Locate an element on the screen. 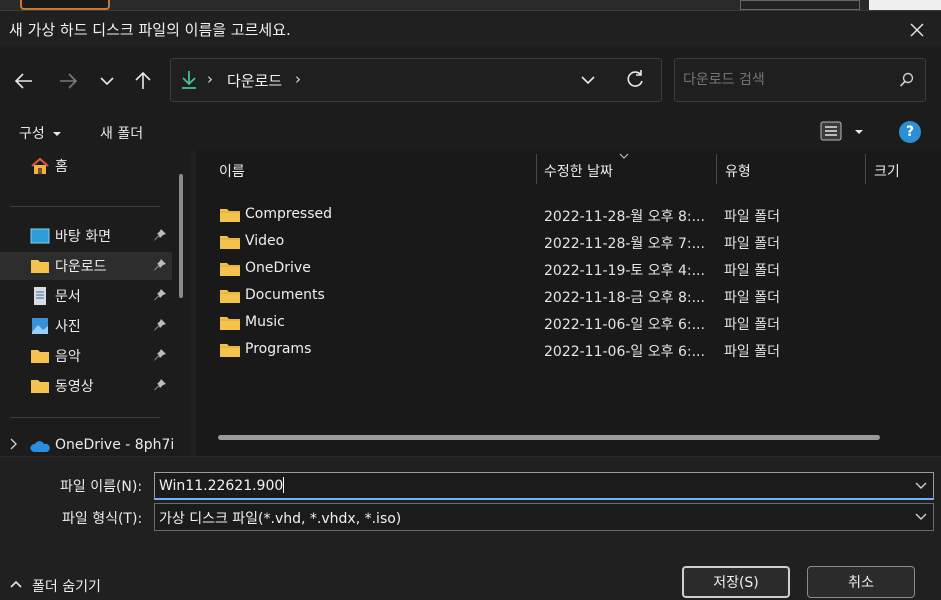  breadcrumb-downloads: 다운로드 is located at coordinates (254, 80).